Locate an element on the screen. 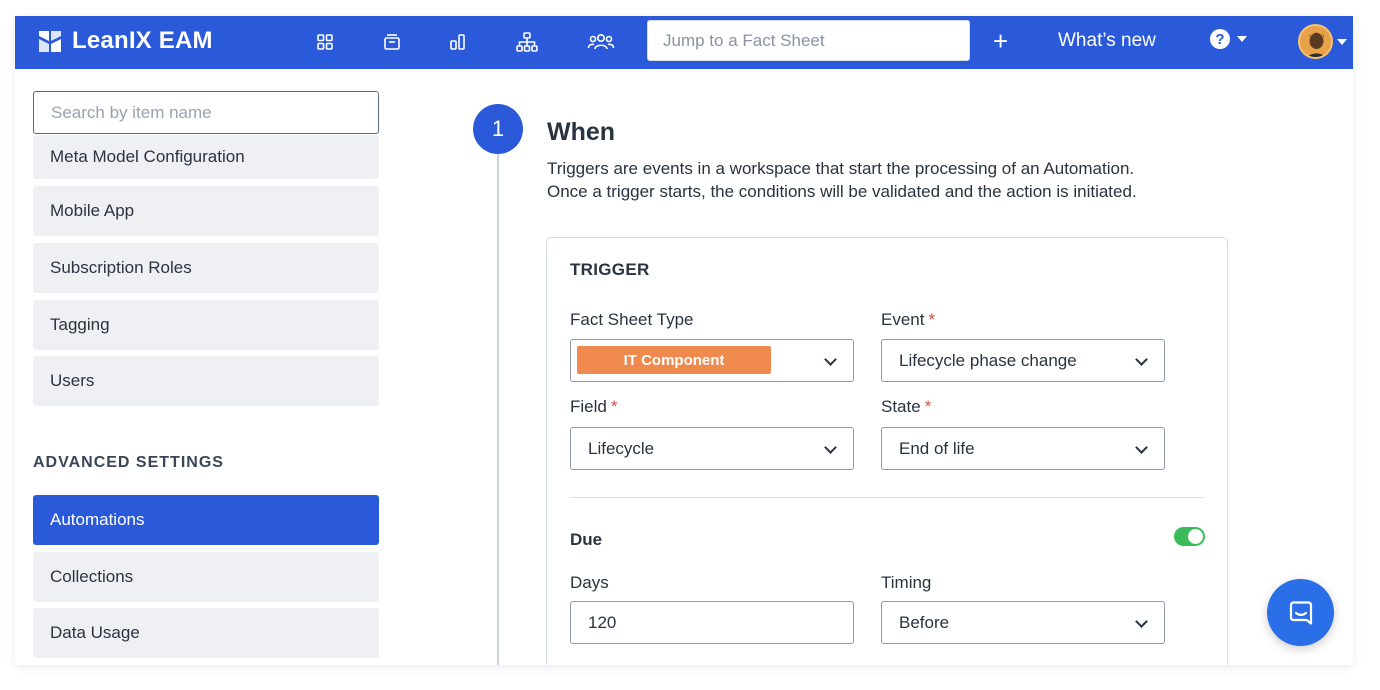 This screenshot has width=1380, height=690. hierarchy-icon is located at coordinates (527, 42).